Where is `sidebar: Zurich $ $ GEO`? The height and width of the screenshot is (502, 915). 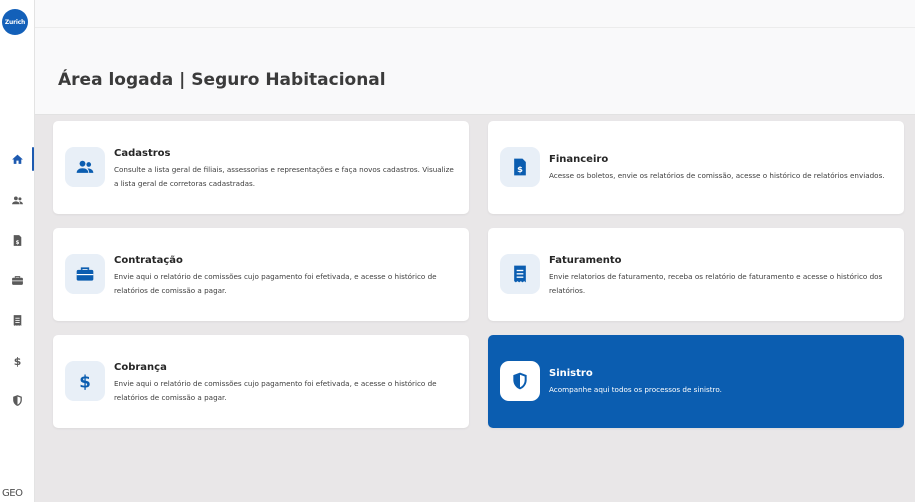
sidebar: Zurich $ $ GEO is located at coordinates (17, 251).